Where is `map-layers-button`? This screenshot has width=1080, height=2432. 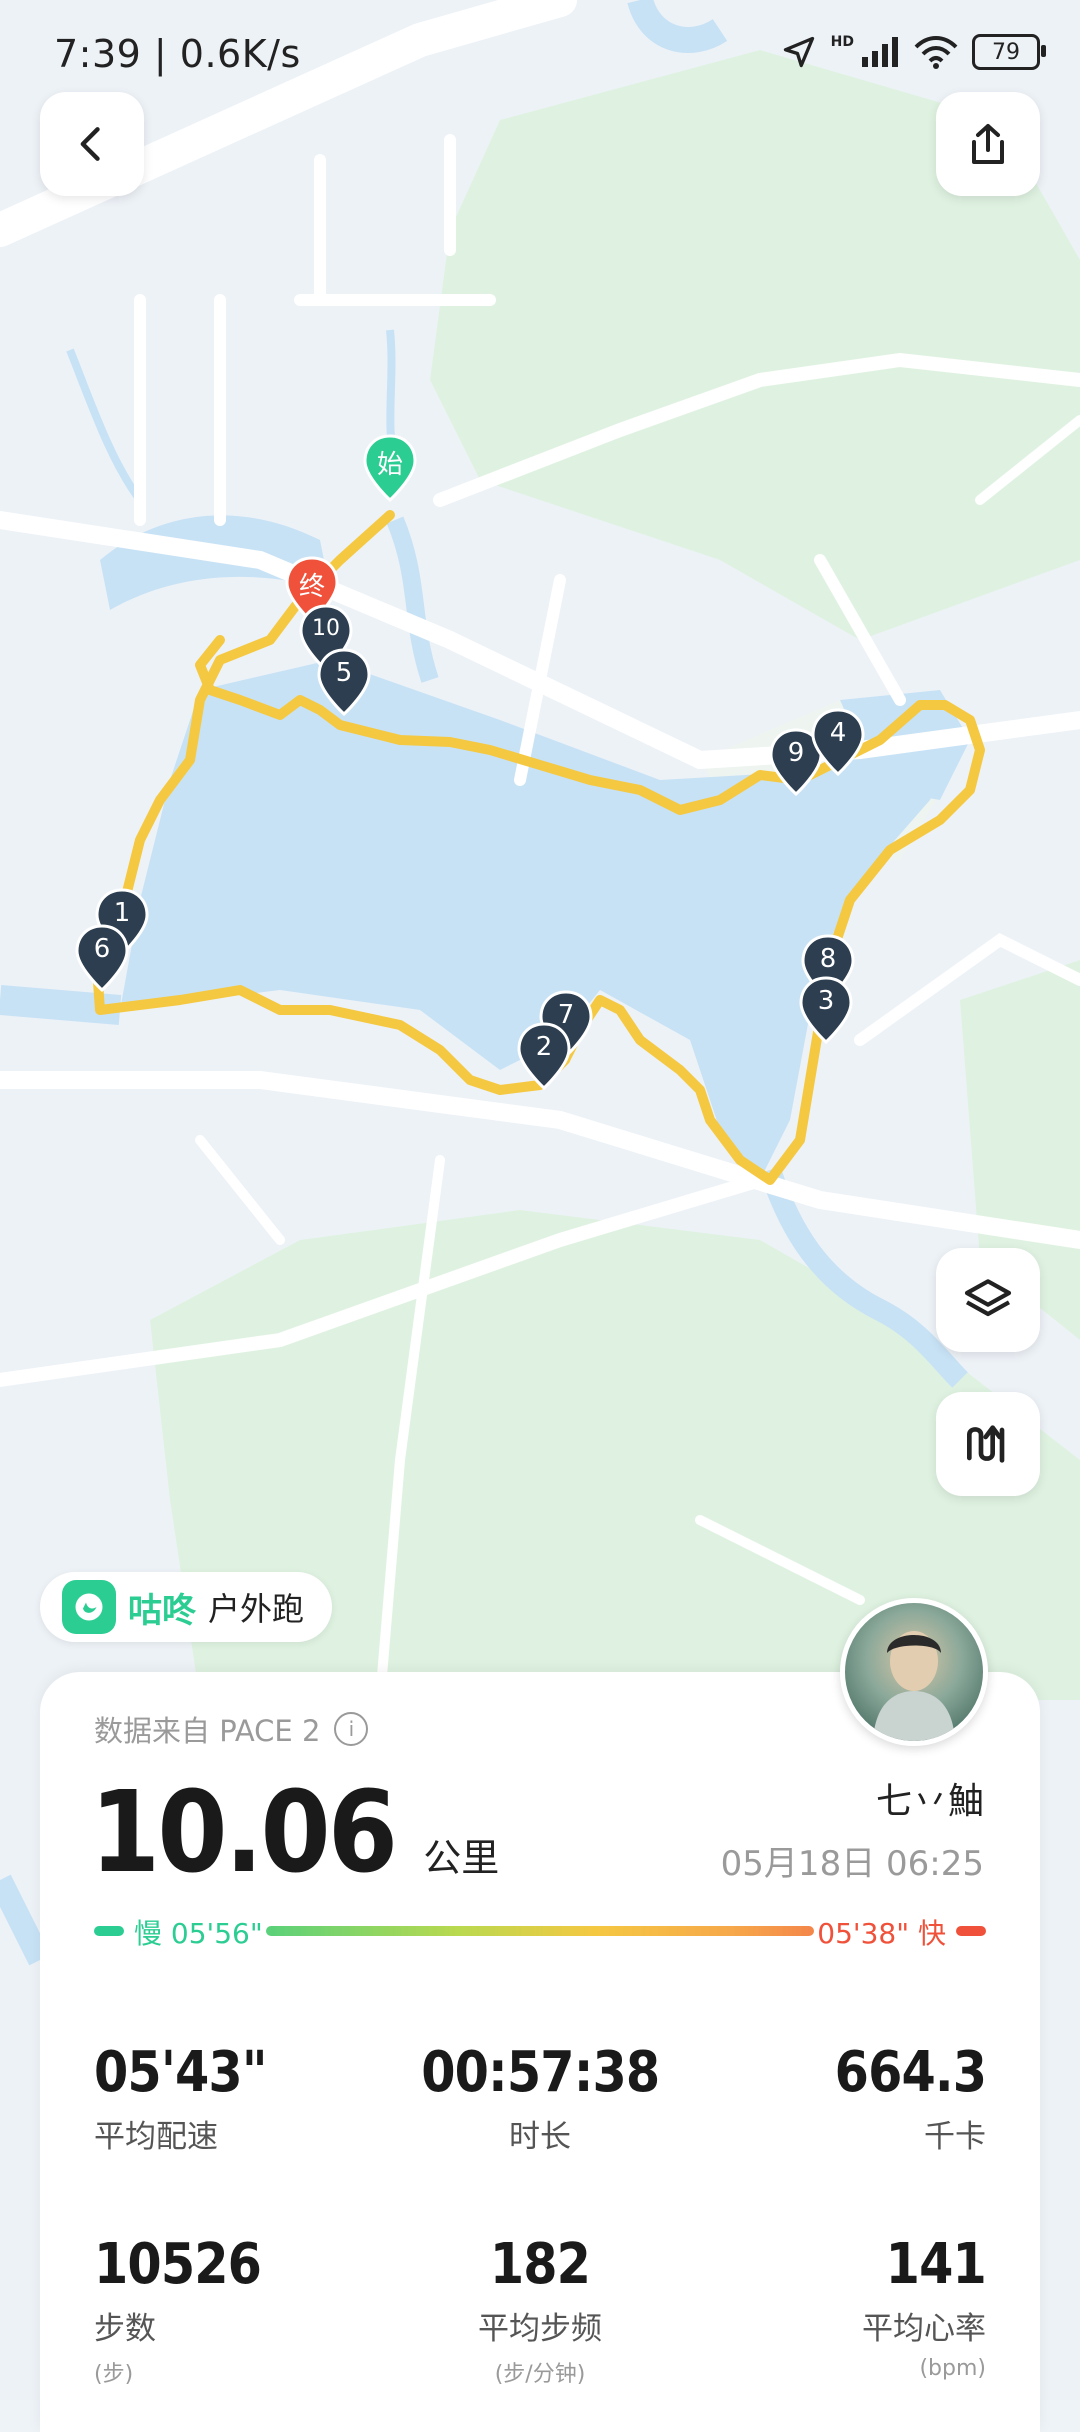 map-layers-button is located at coordinates (988, 1300).